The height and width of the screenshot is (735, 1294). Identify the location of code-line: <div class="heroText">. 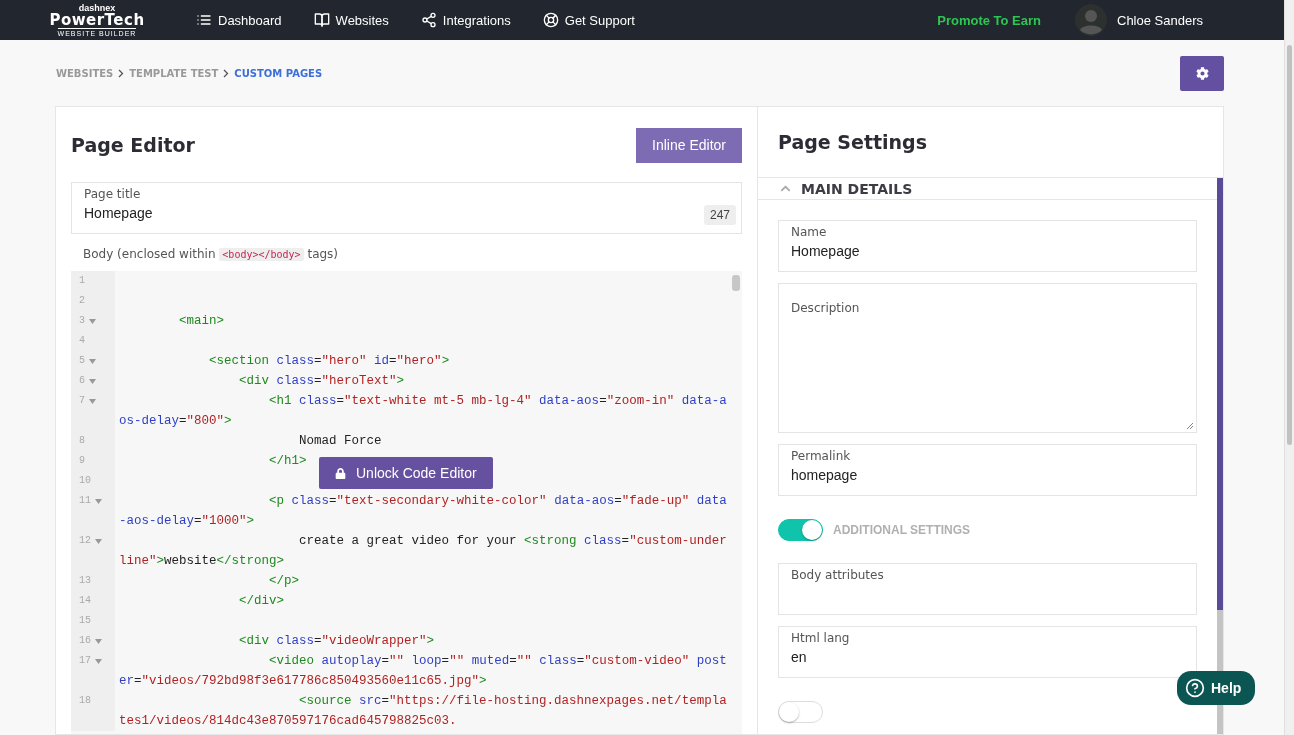
(322, 381).